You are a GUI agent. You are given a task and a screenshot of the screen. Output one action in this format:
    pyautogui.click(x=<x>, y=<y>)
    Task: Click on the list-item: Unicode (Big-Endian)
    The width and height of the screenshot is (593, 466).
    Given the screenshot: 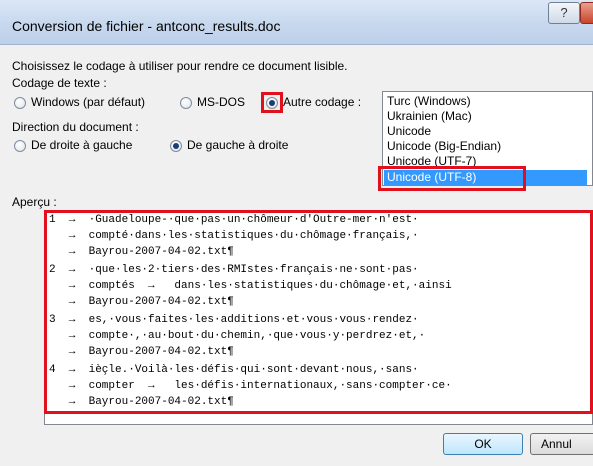 What is the action you would take?
    pyautogui.click(x=444, y=146)
    